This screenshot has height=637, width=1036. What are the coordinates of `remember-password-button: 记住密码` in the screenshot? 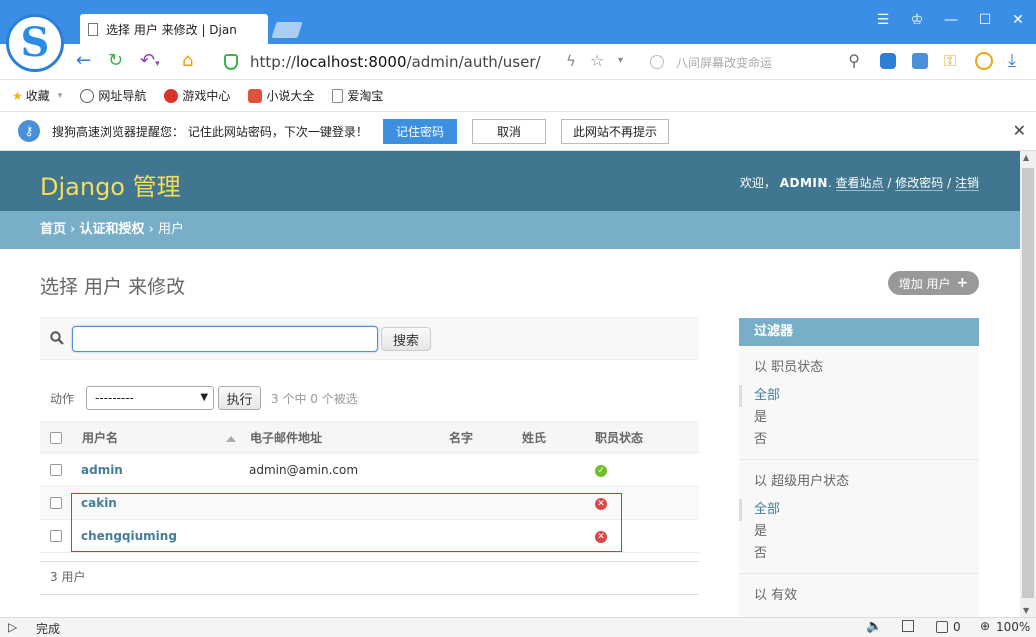 It's located at (420, 131).